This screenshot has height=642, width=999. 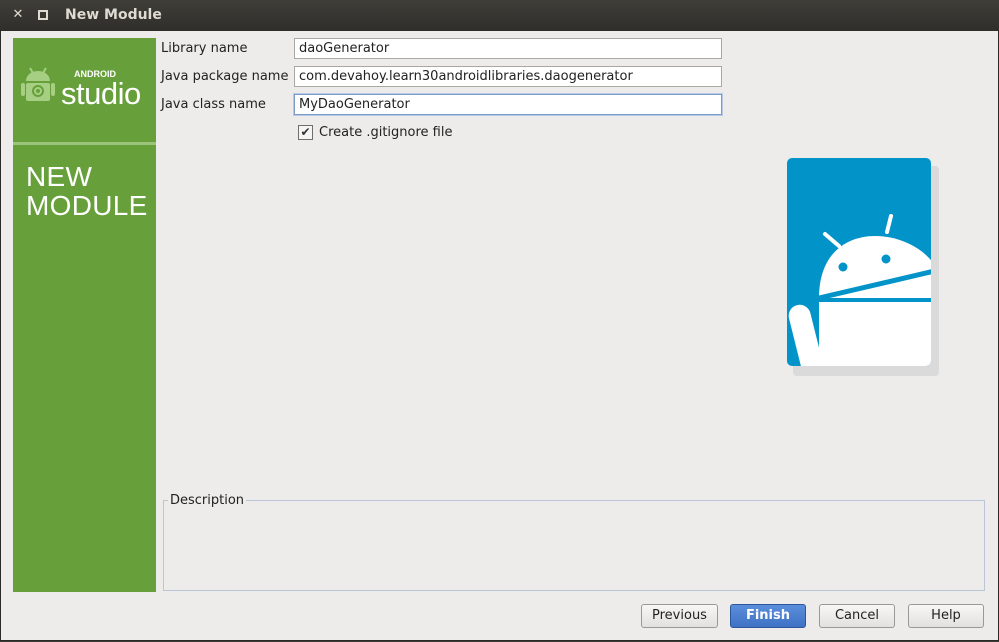 What do you see at coordinates (213, 104) in the screenshot?
I see `java-class-name-label: Java class name` at bounding box center [213, 104].